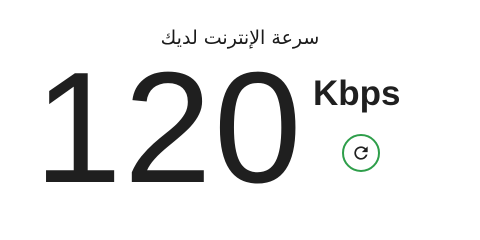  I want to click on refresh-icon, so click(361, 153).